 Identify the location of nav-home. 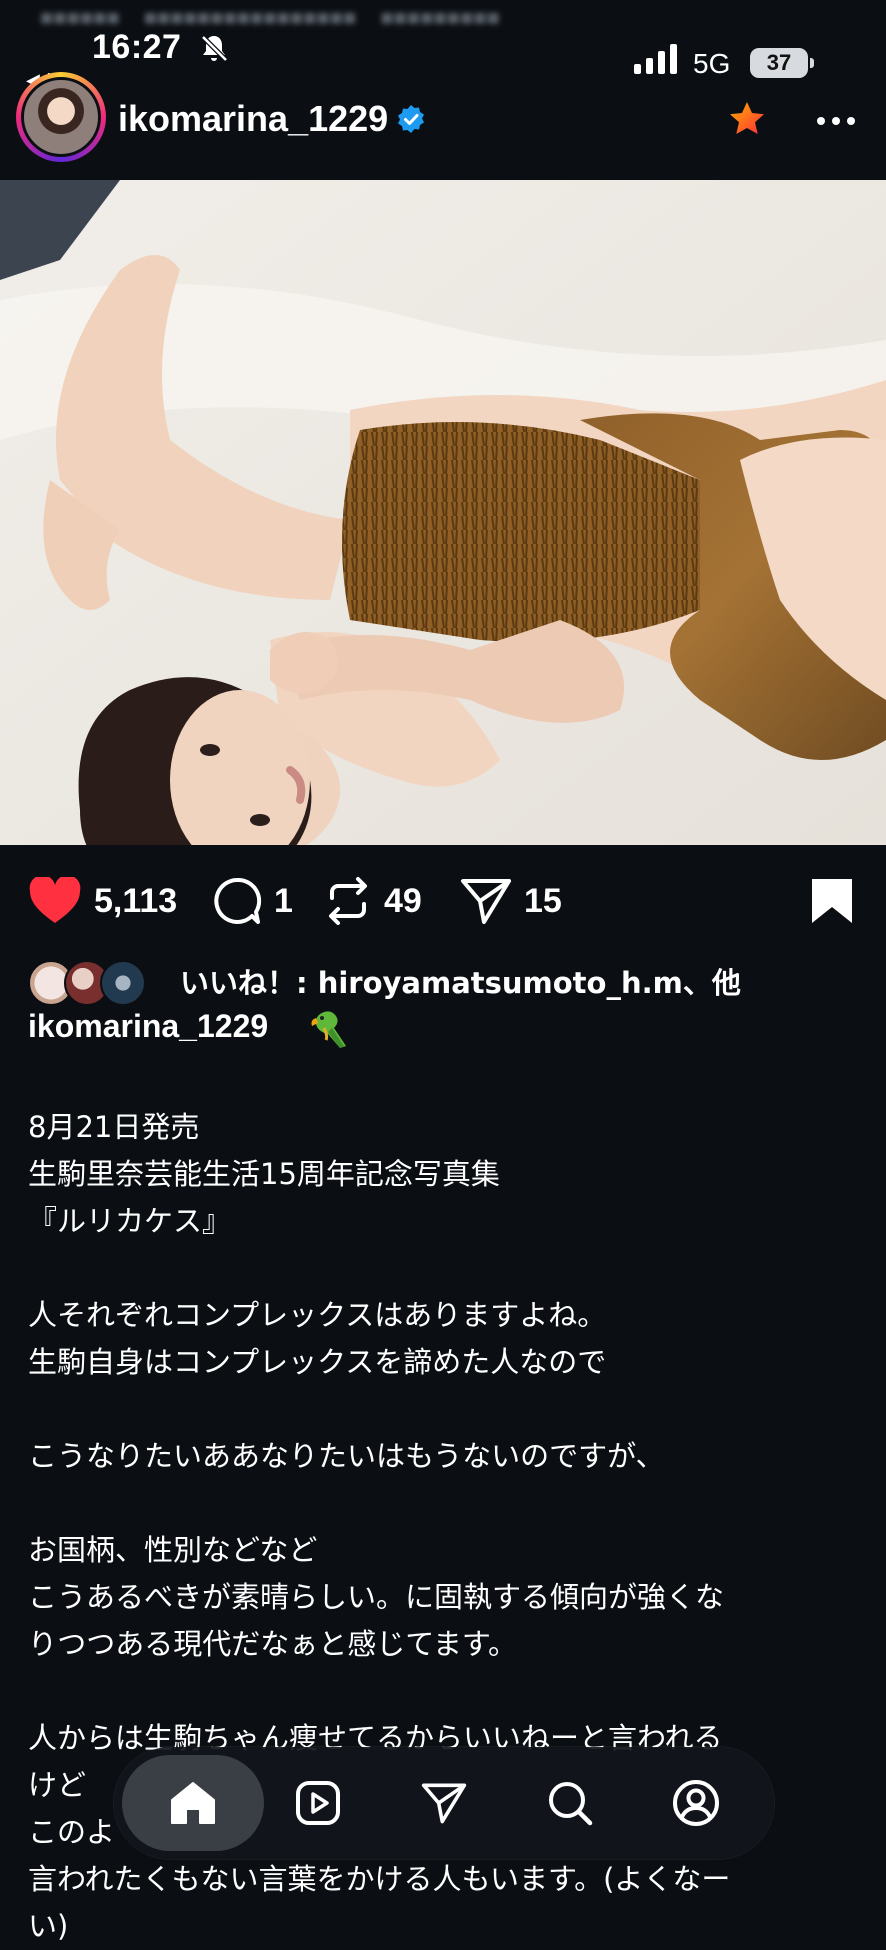
(193, 1803).